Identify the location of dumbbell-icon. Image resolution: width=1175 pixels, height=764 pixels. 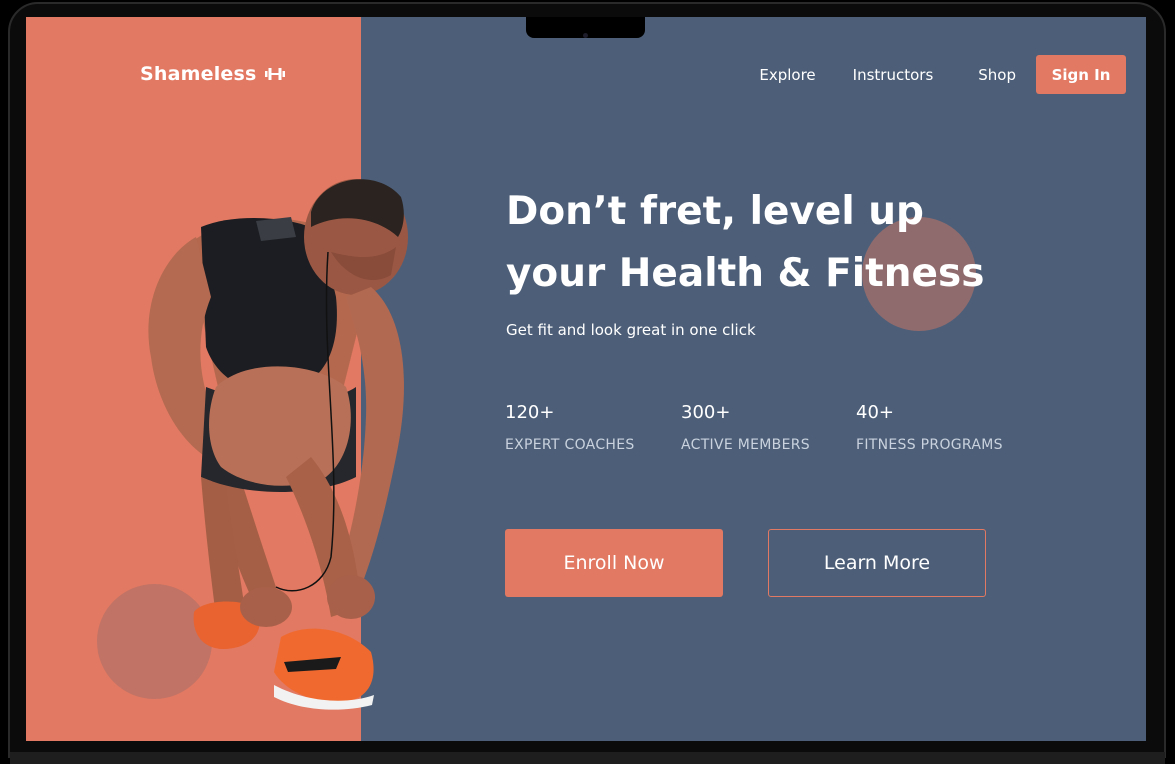
(274, 74).